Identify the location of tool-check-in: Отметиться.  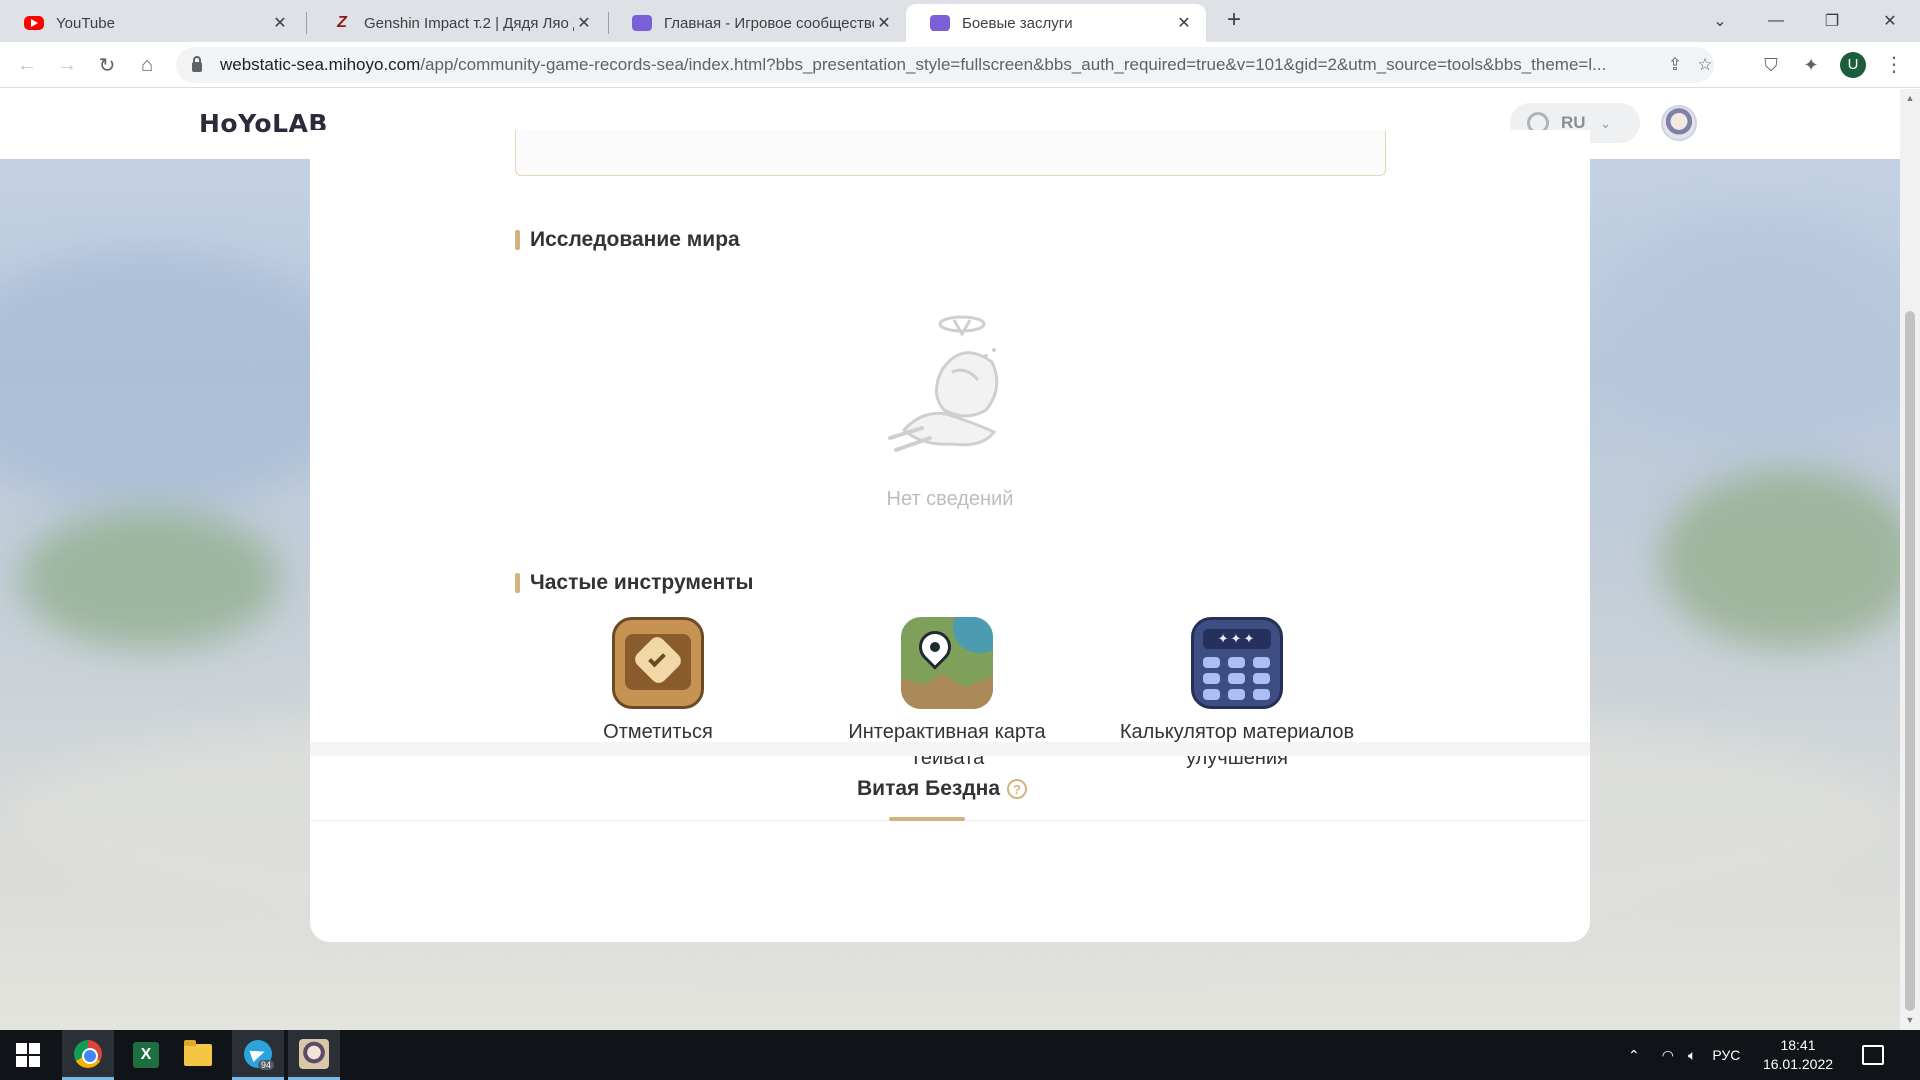
(658, 681).